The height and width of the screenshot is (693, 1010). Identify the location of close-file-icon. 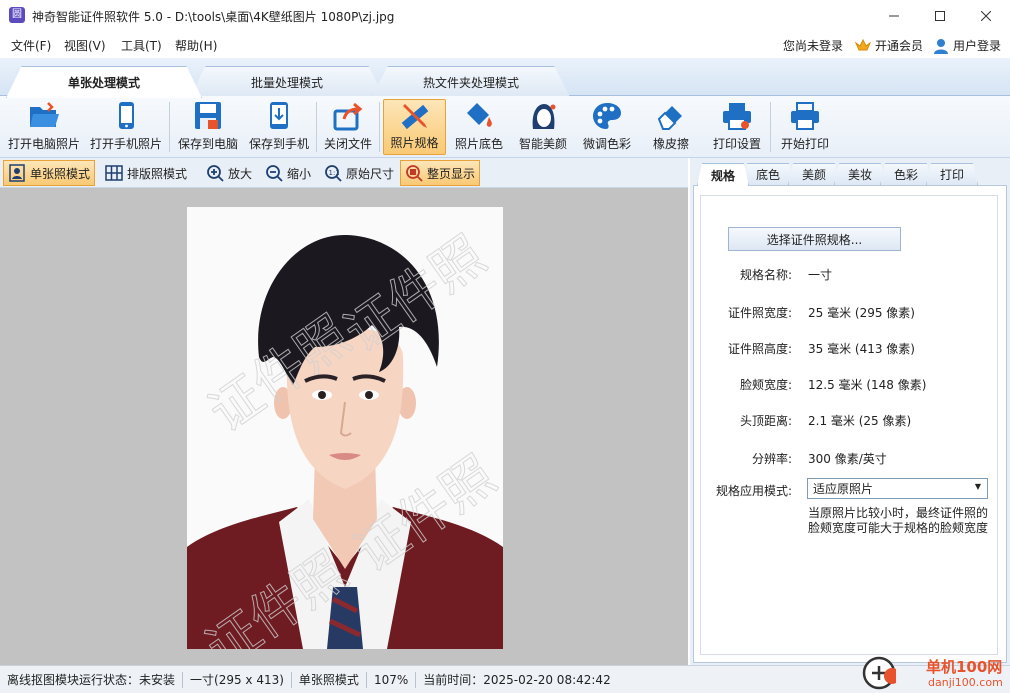
(348, 116).